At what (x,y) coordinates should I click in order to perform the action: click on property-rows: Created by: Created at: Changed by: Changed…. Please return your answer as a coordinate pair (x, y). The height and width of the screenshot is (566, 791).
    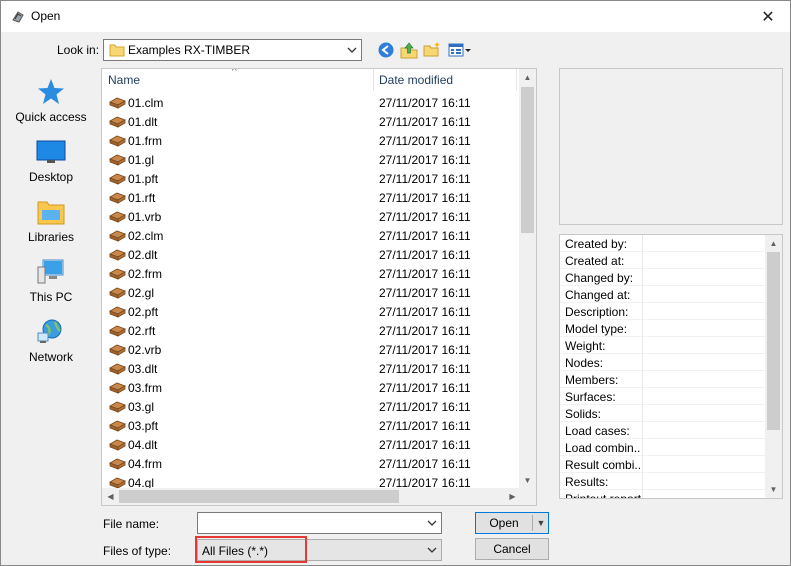
    Looking at the image, I should click on (671, 367).